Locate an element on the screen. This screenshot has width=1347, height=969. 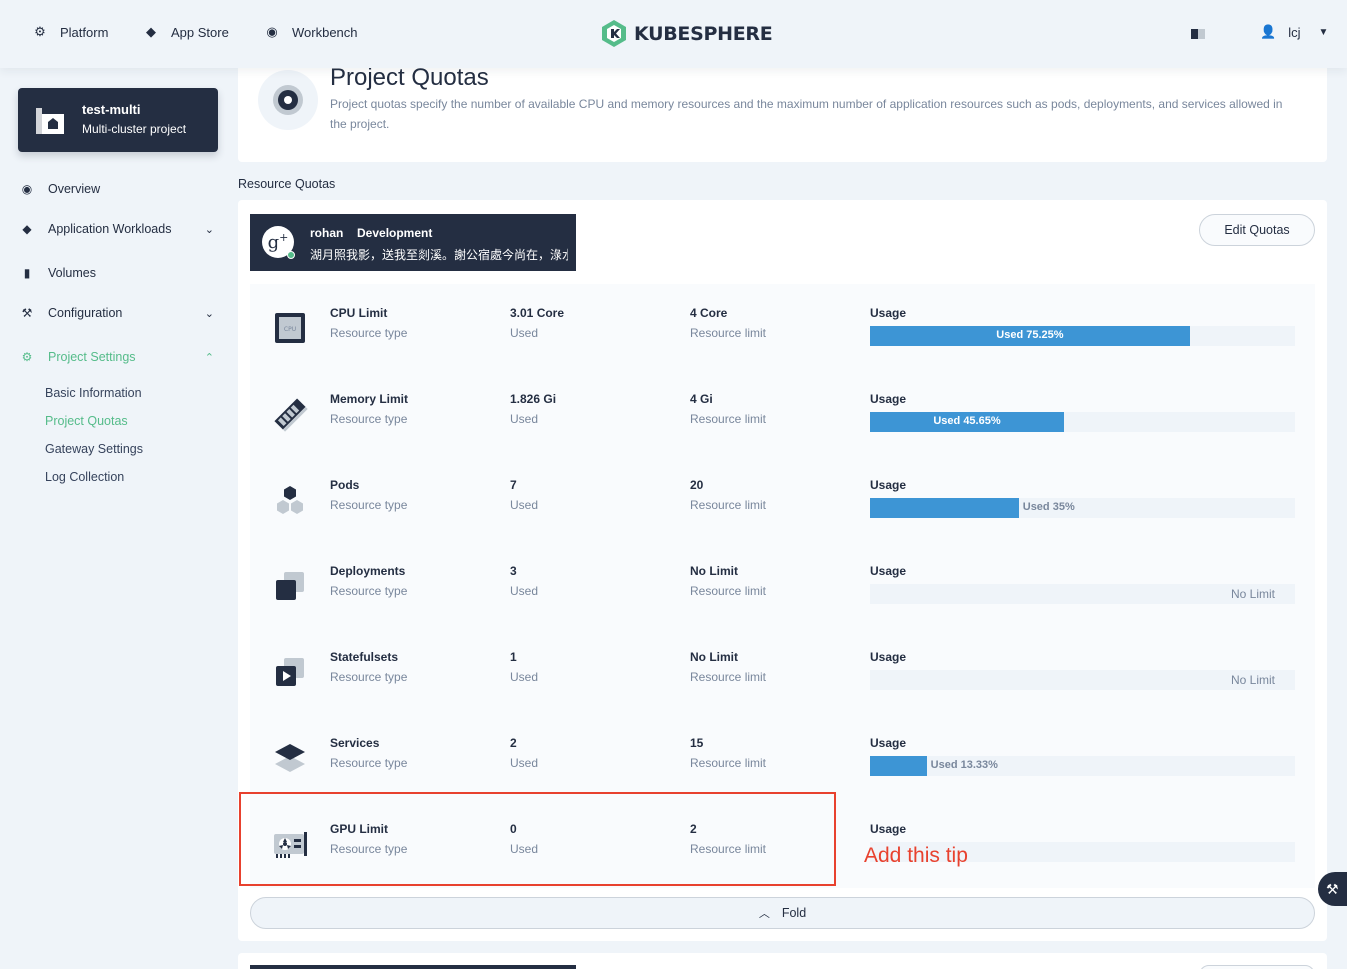
sidebar-subitem-basic-information: Basic Information is located at coordinates (93, 393).